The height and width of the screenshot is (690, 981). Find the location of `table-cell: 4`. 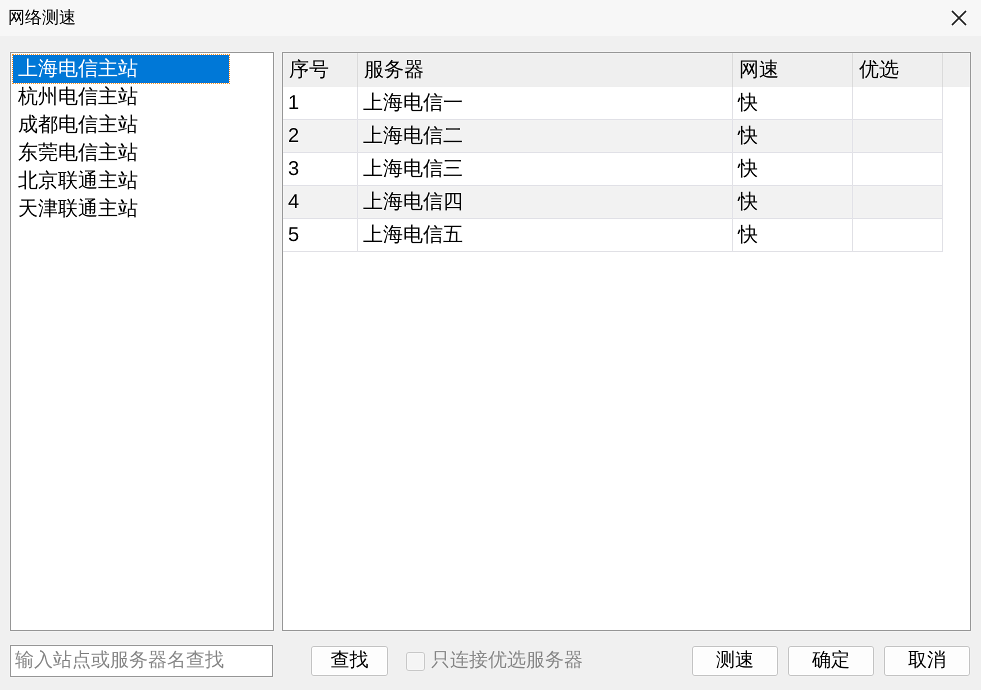

table-cell: 4 is located at coordinates (294, 202).